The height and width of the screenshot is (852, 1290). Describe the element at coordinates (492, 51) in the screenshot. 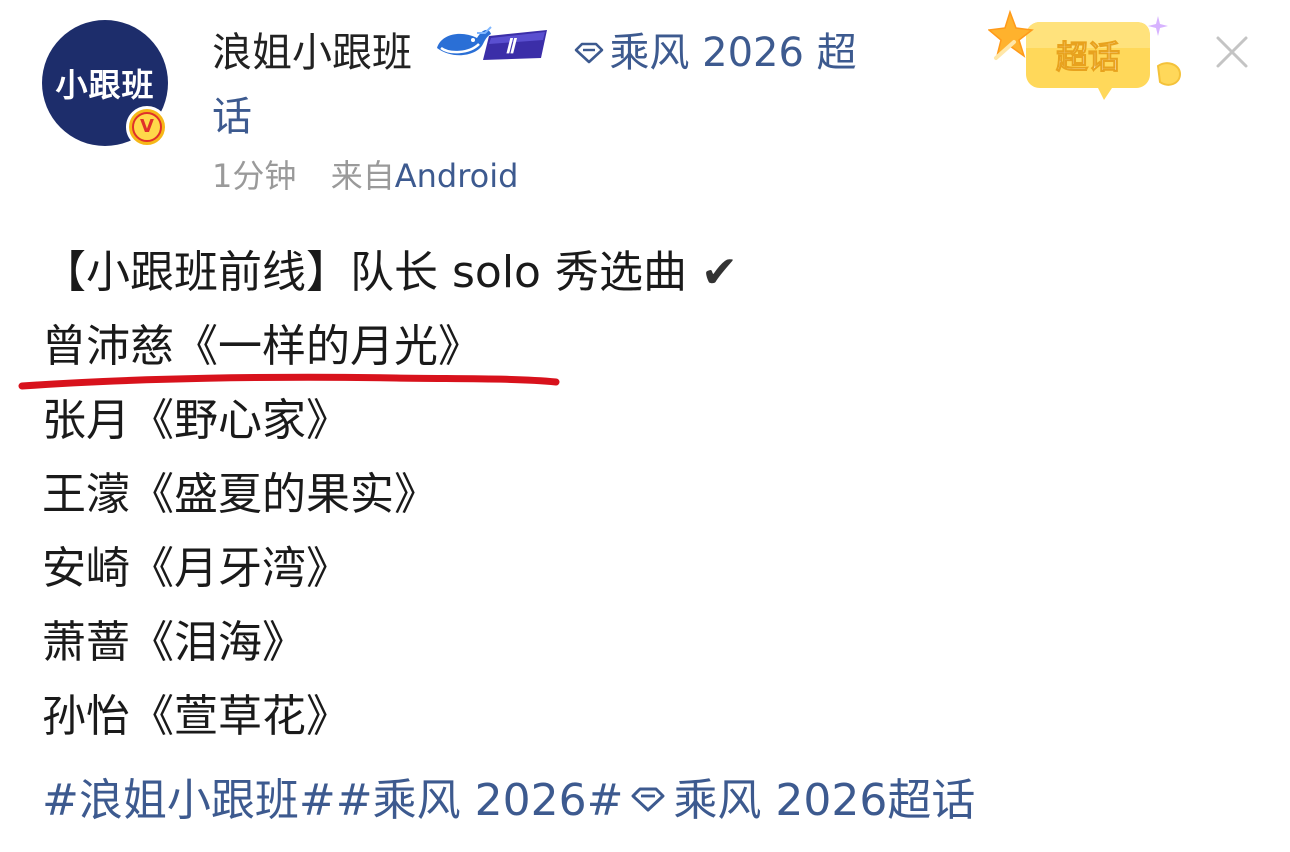

I see `whale-level-badge-icon: Ⅱ` at that location.